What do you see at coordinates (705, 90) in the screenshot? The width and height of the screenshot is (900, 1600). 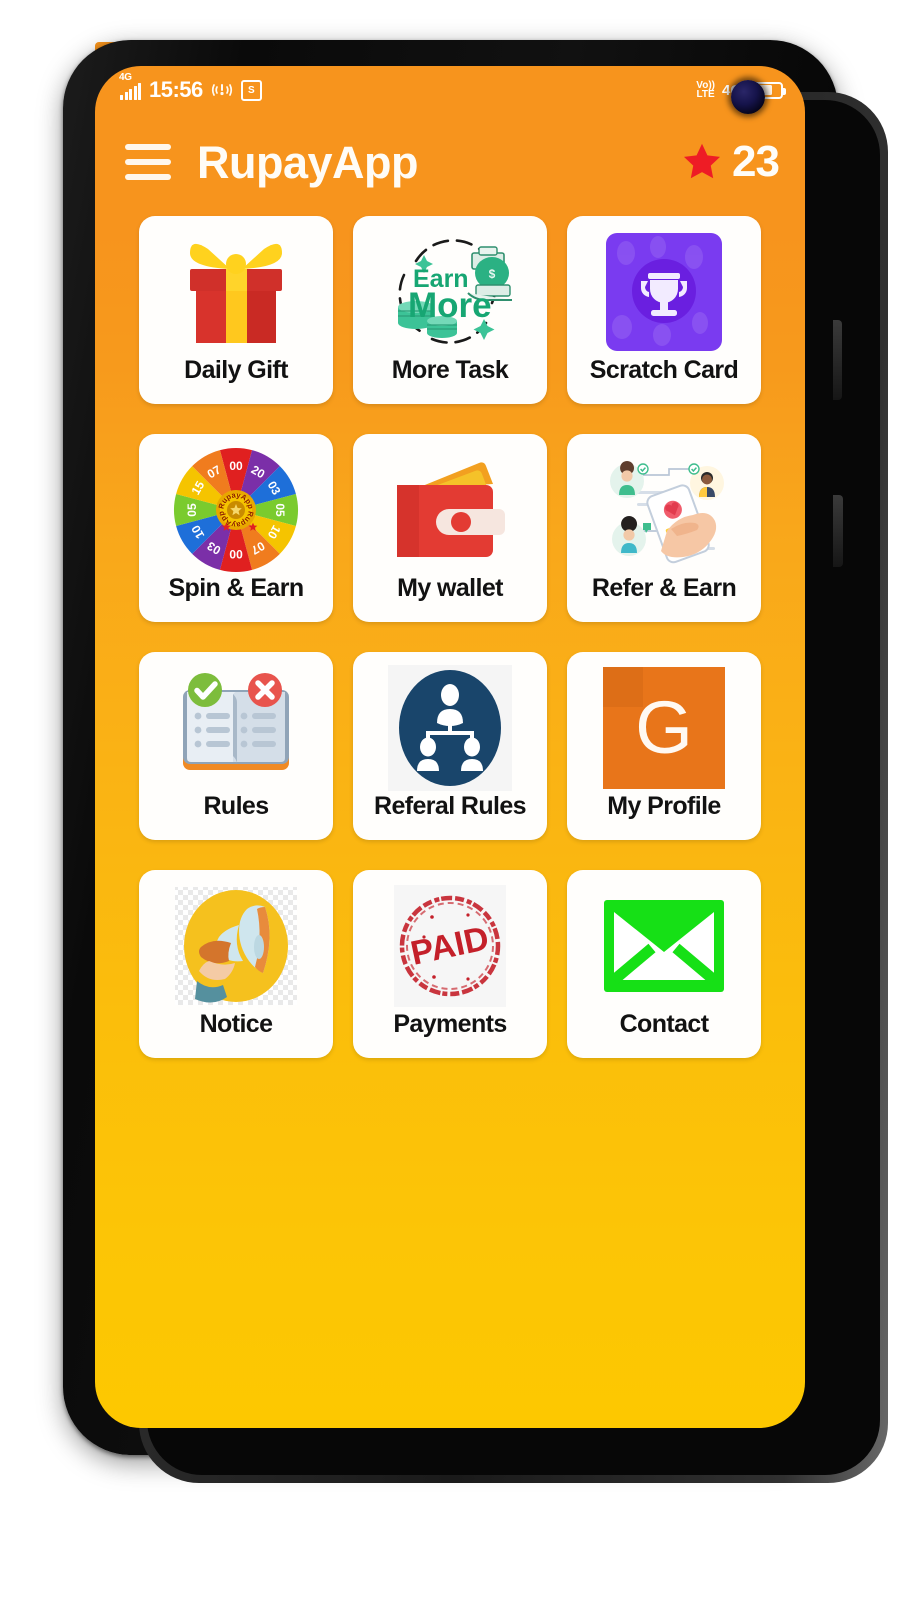 I see `volte-icon: Vo)) LTE` at bounding box center [705, 90].